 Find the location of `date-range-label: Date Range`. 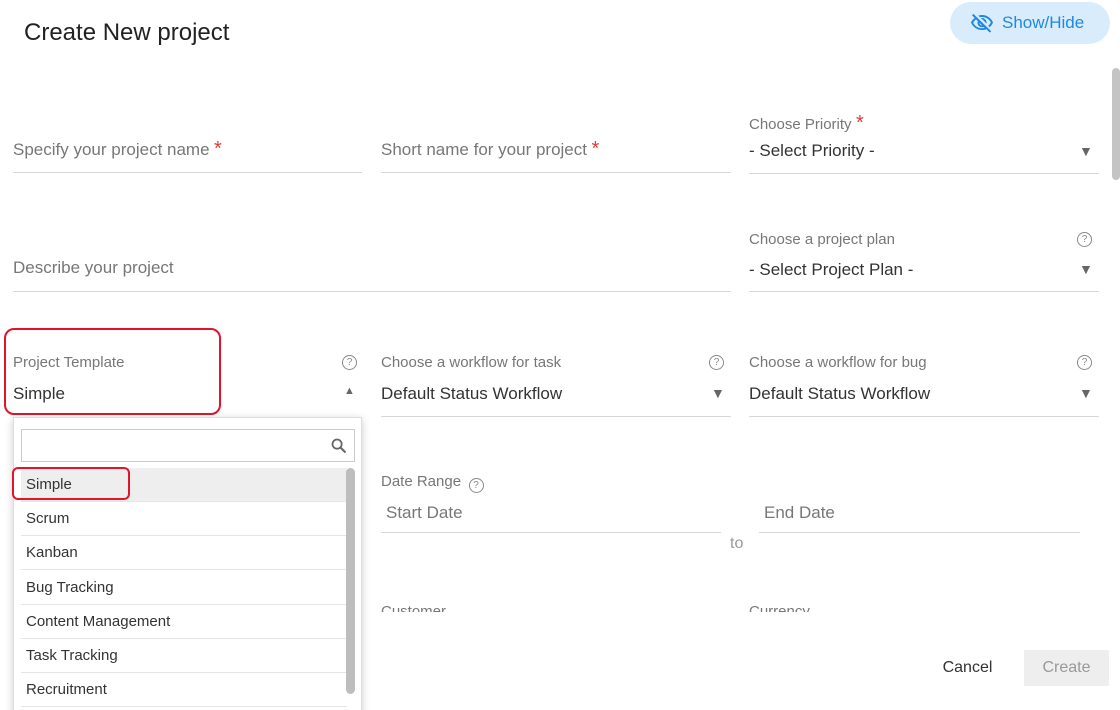

date-range-label: Date Range is located at coordinates (421, 481).